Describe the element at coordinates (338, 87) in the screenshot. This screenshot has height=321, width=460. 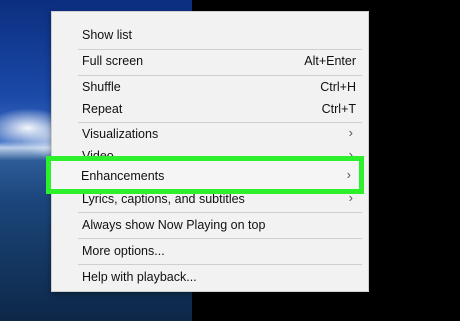
I see `menu-item-shortcut: Ctrl+H` at that location.